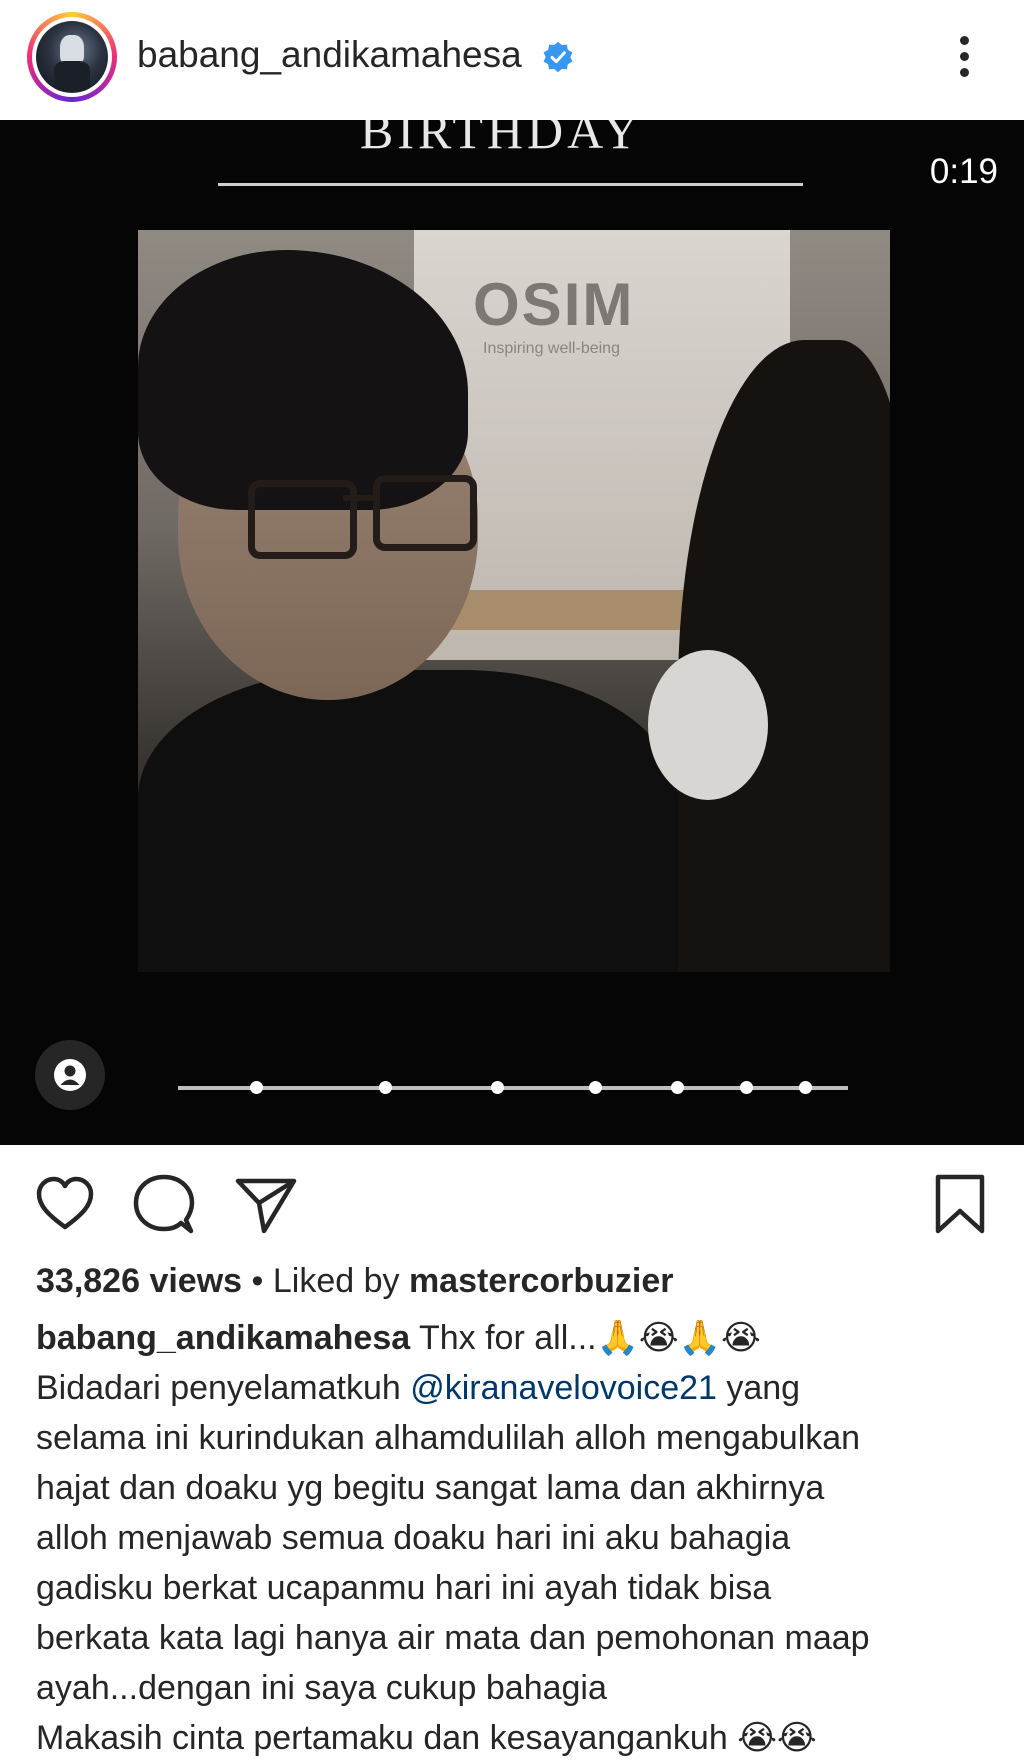 The image size is (1024, 1763). I want to click on post-action-bar, so click(512, 1205).